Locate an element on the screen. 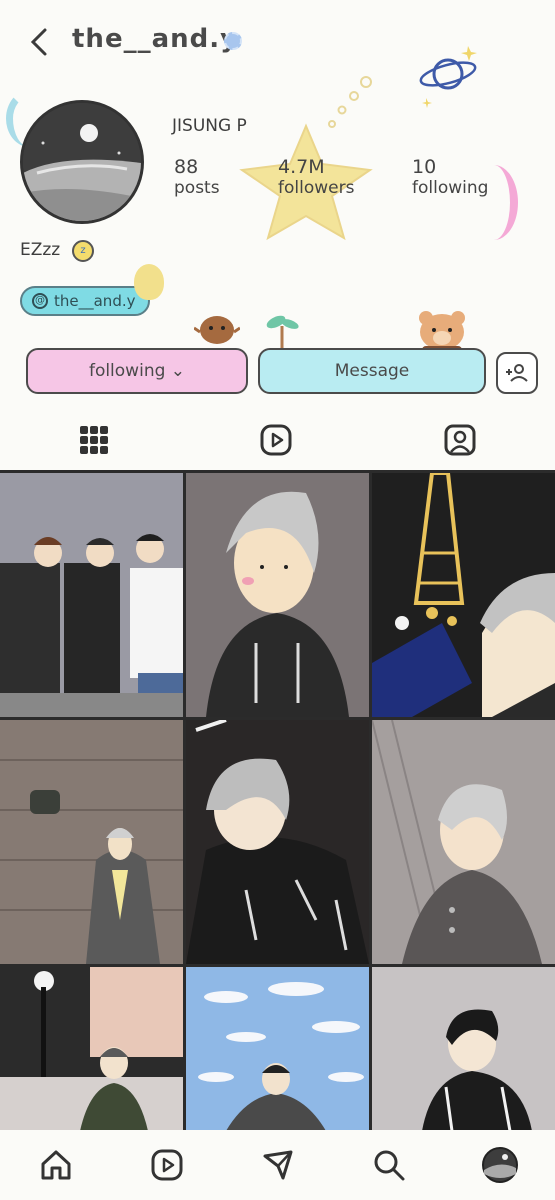 The image size is (555, 1200). add-user-icon is located at coordinates (517, 373).